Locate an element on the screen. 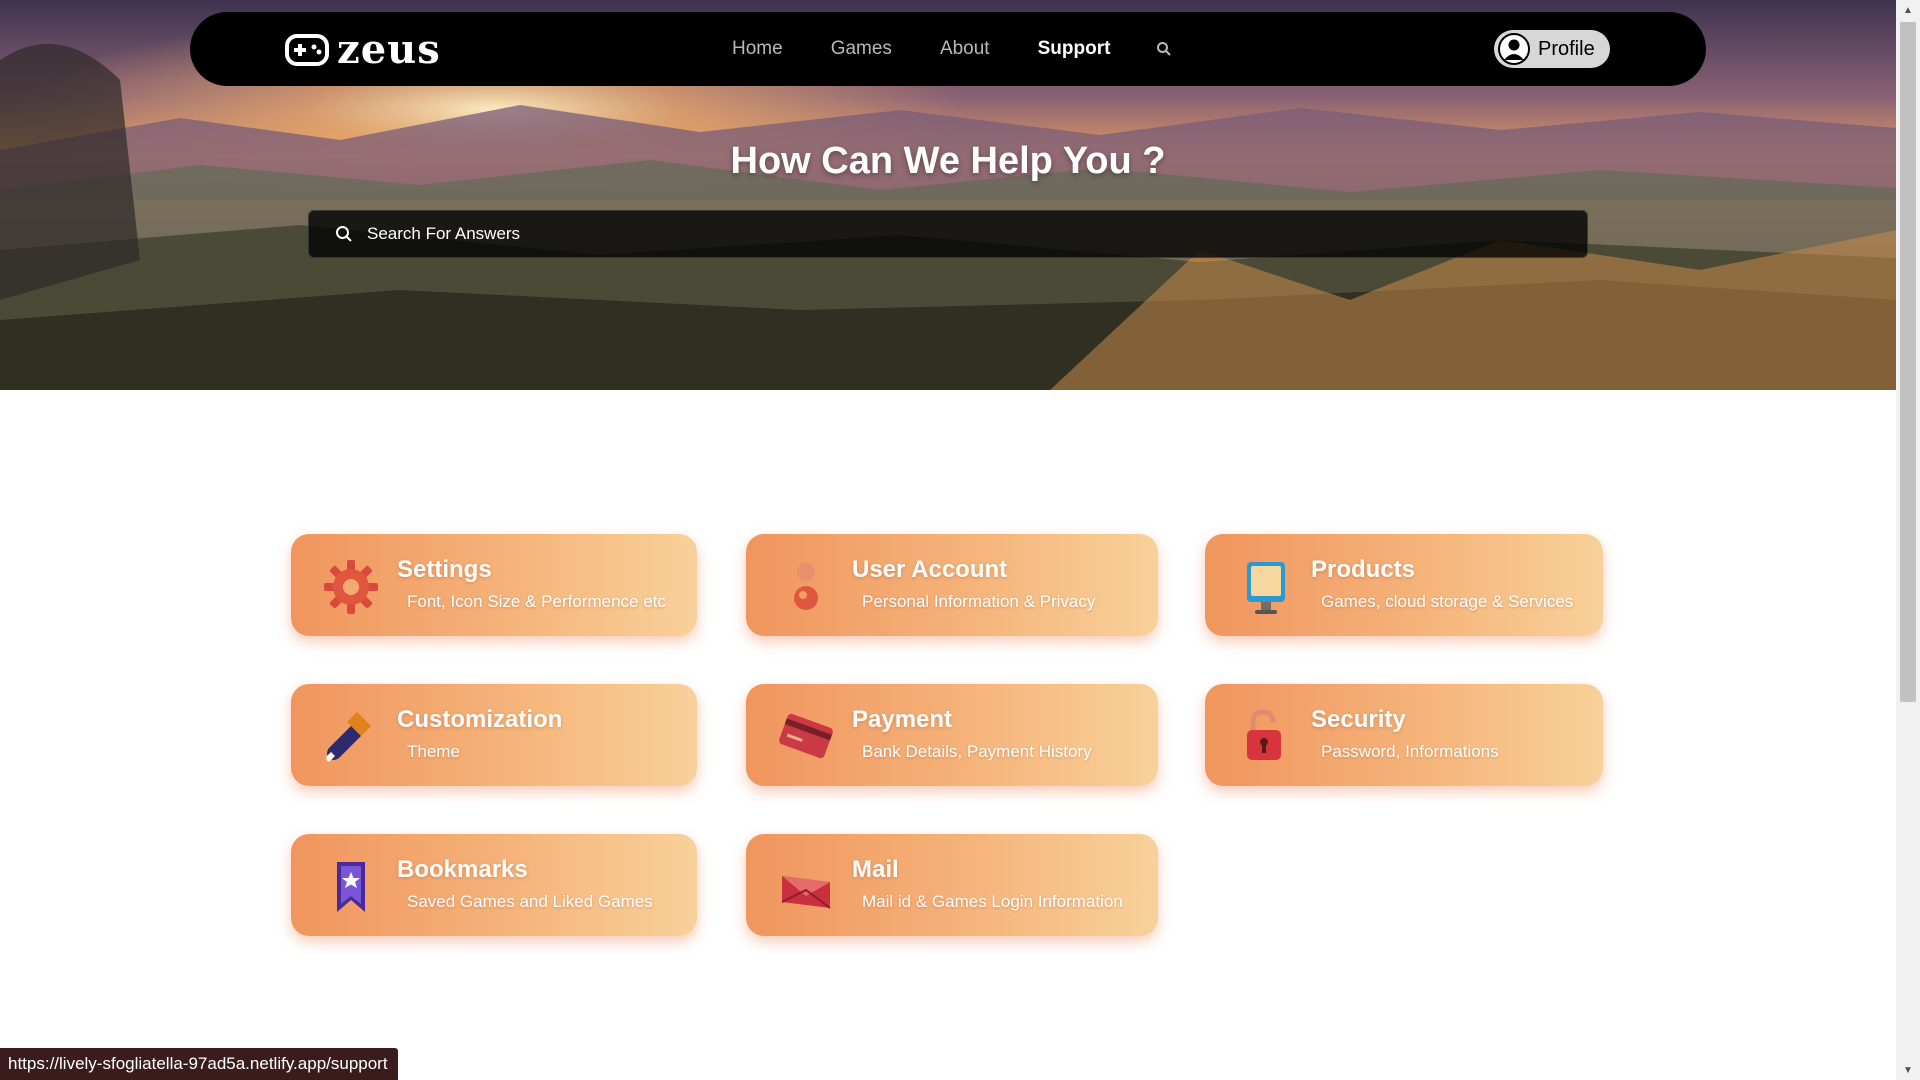 This screenshot has width=1920, height=1080. category-card-products: Products Games, cloud storage & Services is located at coordinates (1404, 585).